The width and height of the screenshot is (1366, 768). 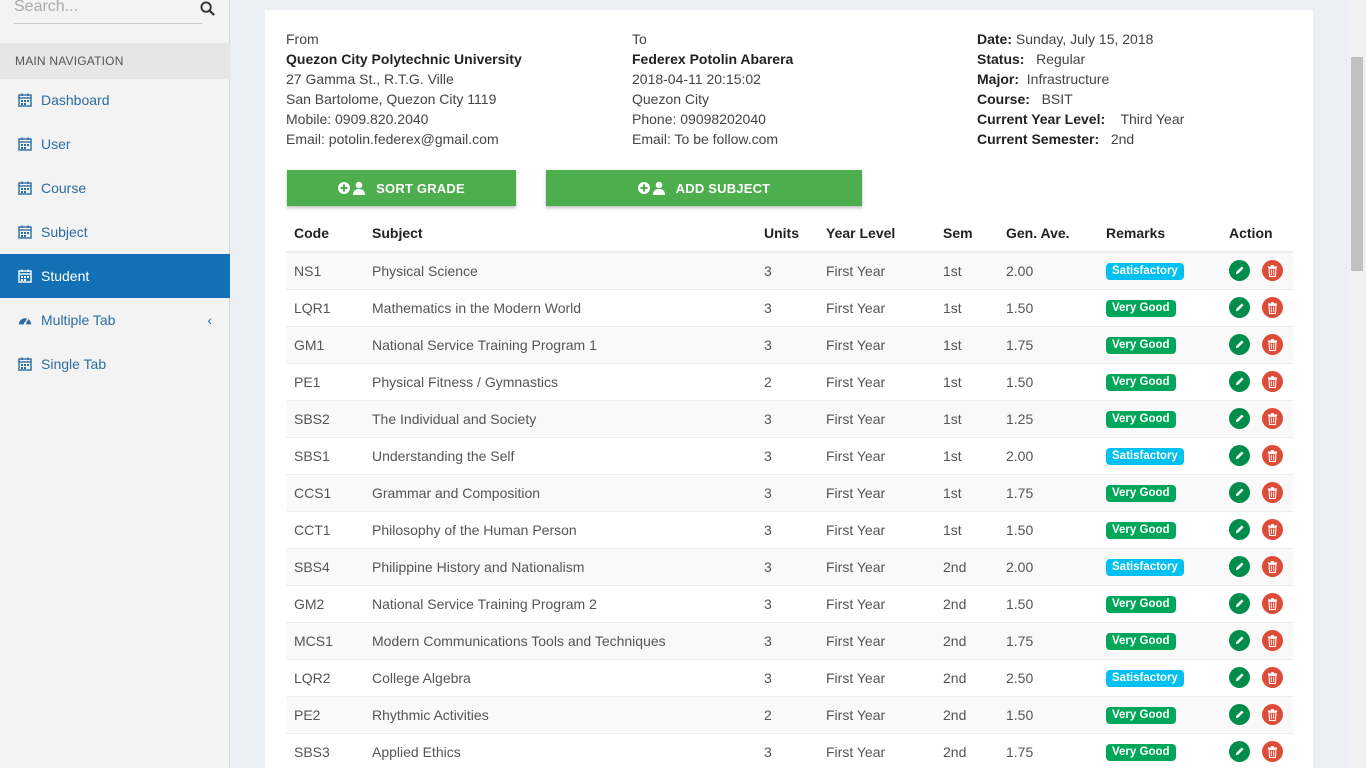 What do you see at coordinates (787, 233) in the screenshot?
I see `column-header: Units` at bounding box center [787, 233].